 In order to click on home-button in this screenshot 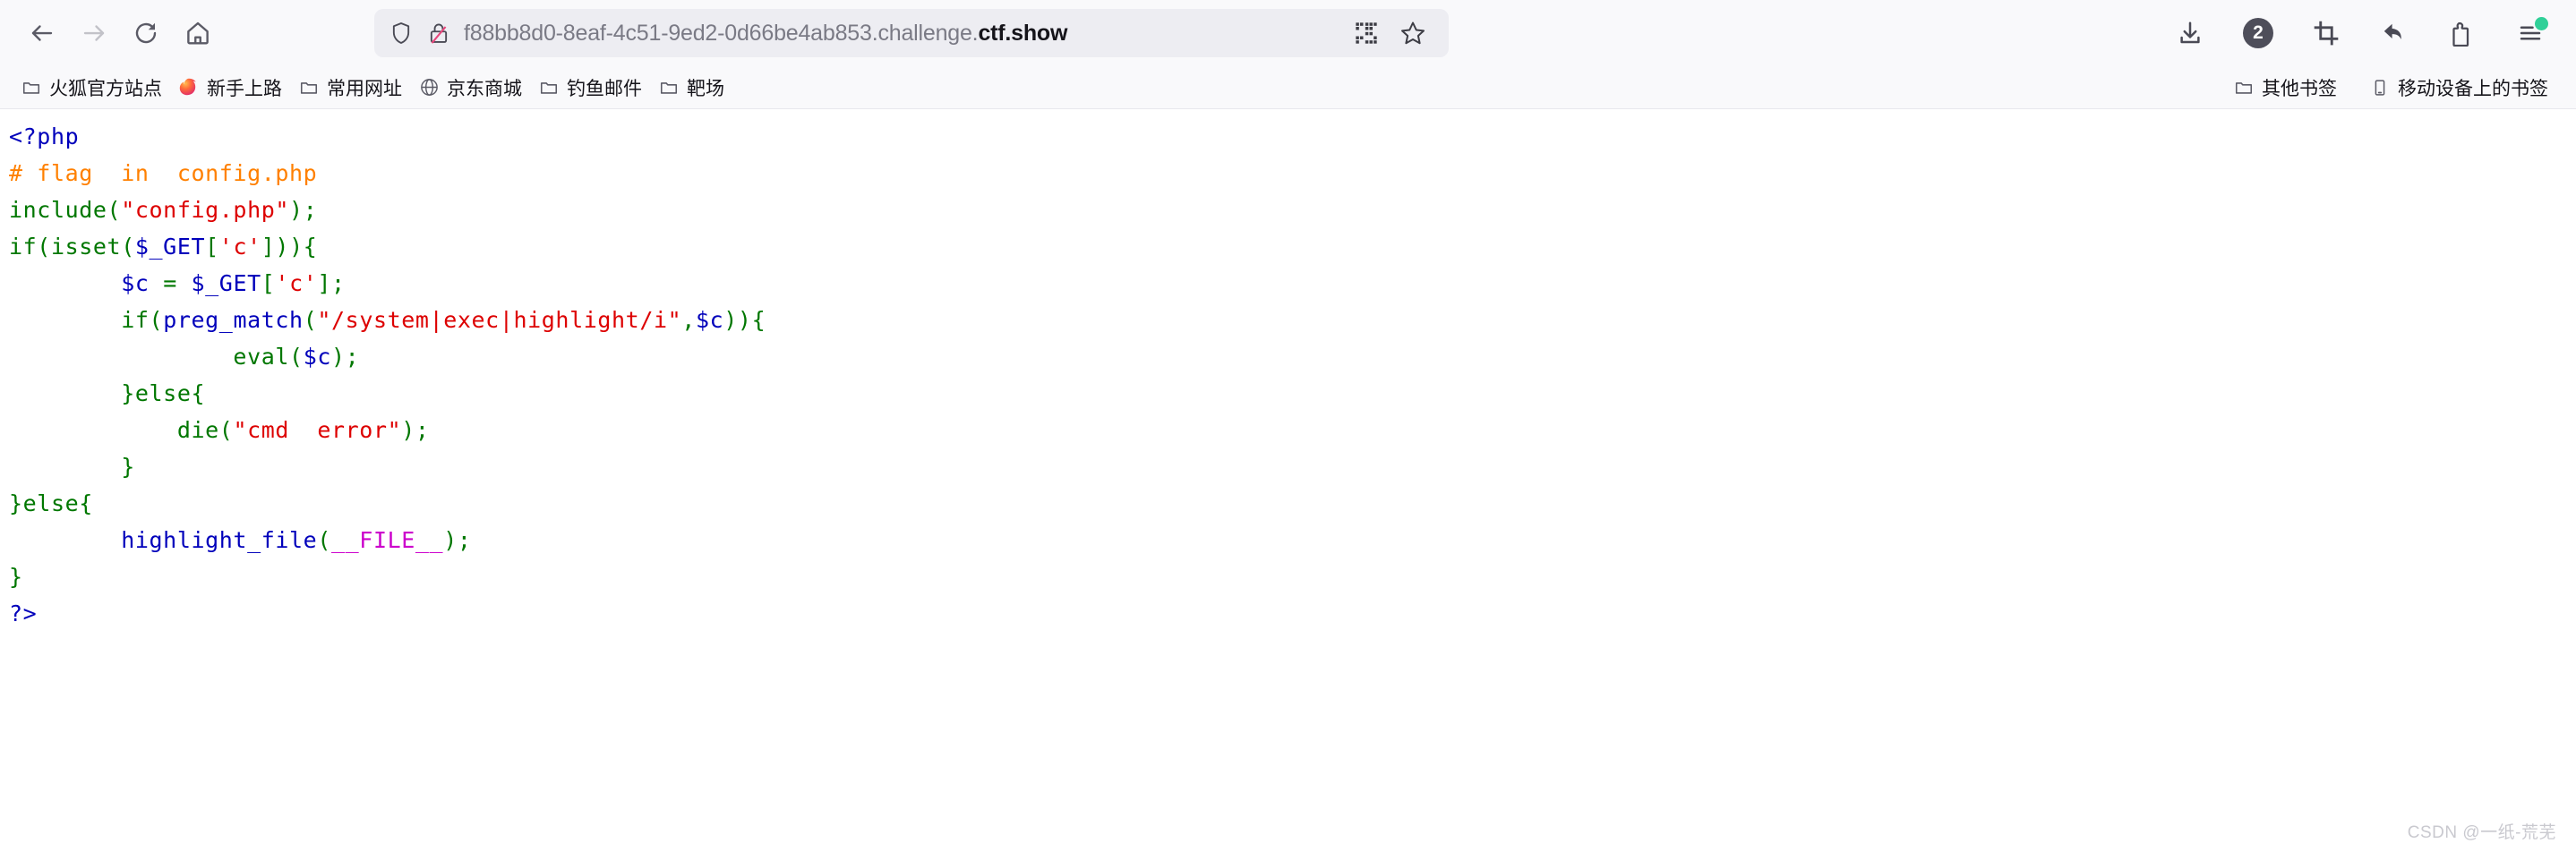, I will do `click(198, 33)`.